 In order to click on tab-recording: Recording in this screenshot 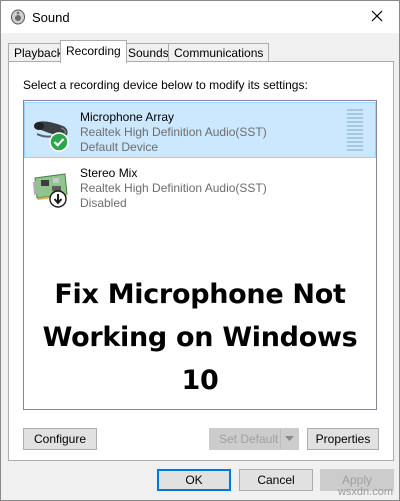, I will do `click(93, 51)`.